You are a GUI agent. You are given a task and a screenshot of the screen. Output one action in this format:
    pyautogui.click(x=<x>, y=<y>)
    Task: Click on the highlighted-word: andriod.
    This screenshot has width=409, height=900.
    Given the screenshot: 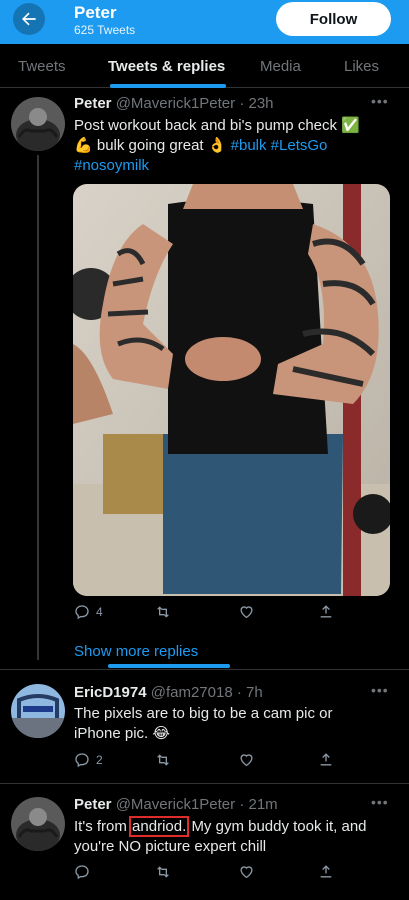 What is the action you would take?
    pyautogui.click(x=159, y=826)
    